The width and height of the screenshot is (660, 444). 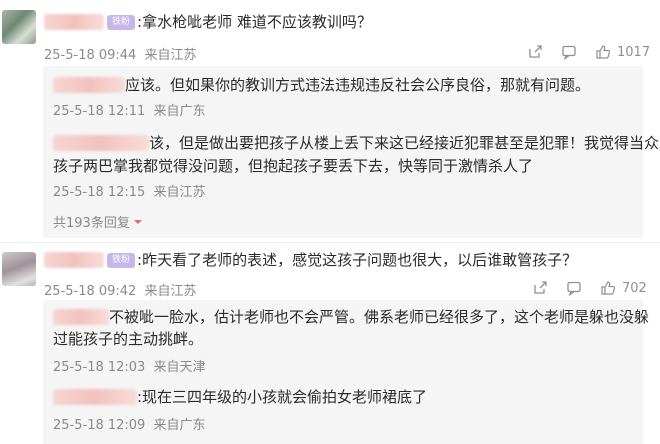 What do you see at coordinates (90, 291) in the screenshot?
I see `timestamp: 25-5-18 09:42` at bounding box center [90, 291].